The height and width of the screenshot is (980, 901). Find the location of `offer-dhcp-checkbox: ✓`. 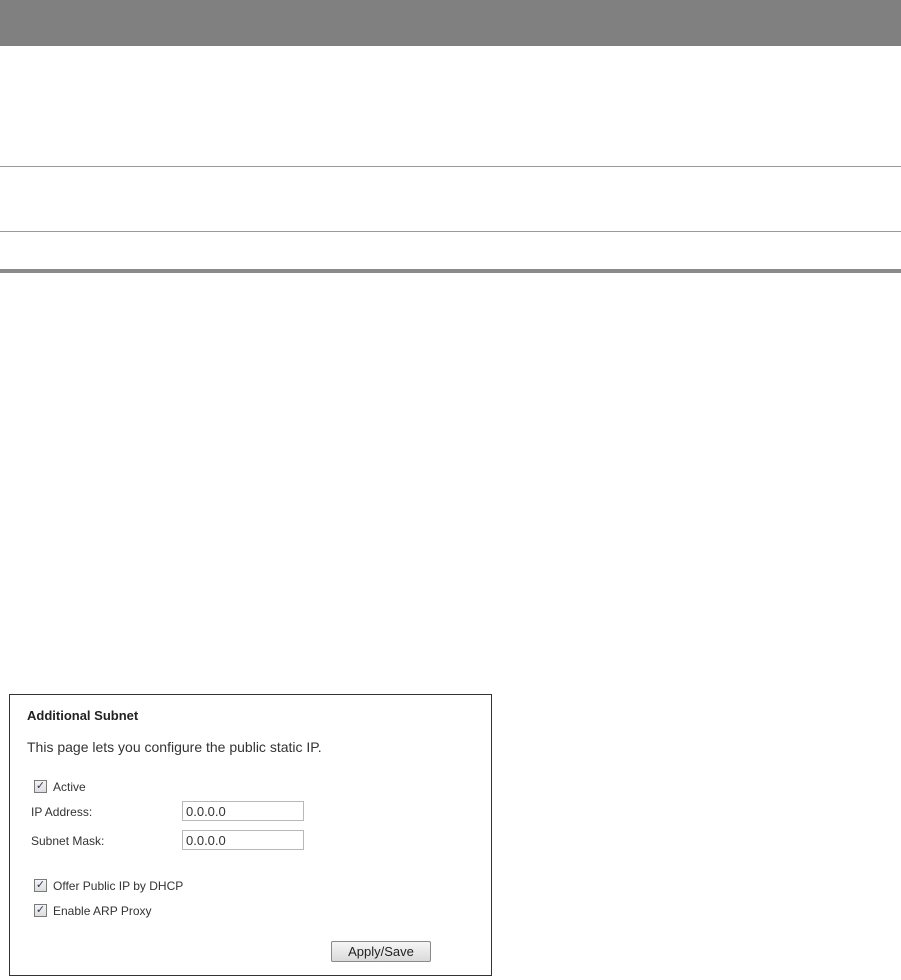

offer-dhcp-checkbox: ✓ is located at coordinates (40, 885).